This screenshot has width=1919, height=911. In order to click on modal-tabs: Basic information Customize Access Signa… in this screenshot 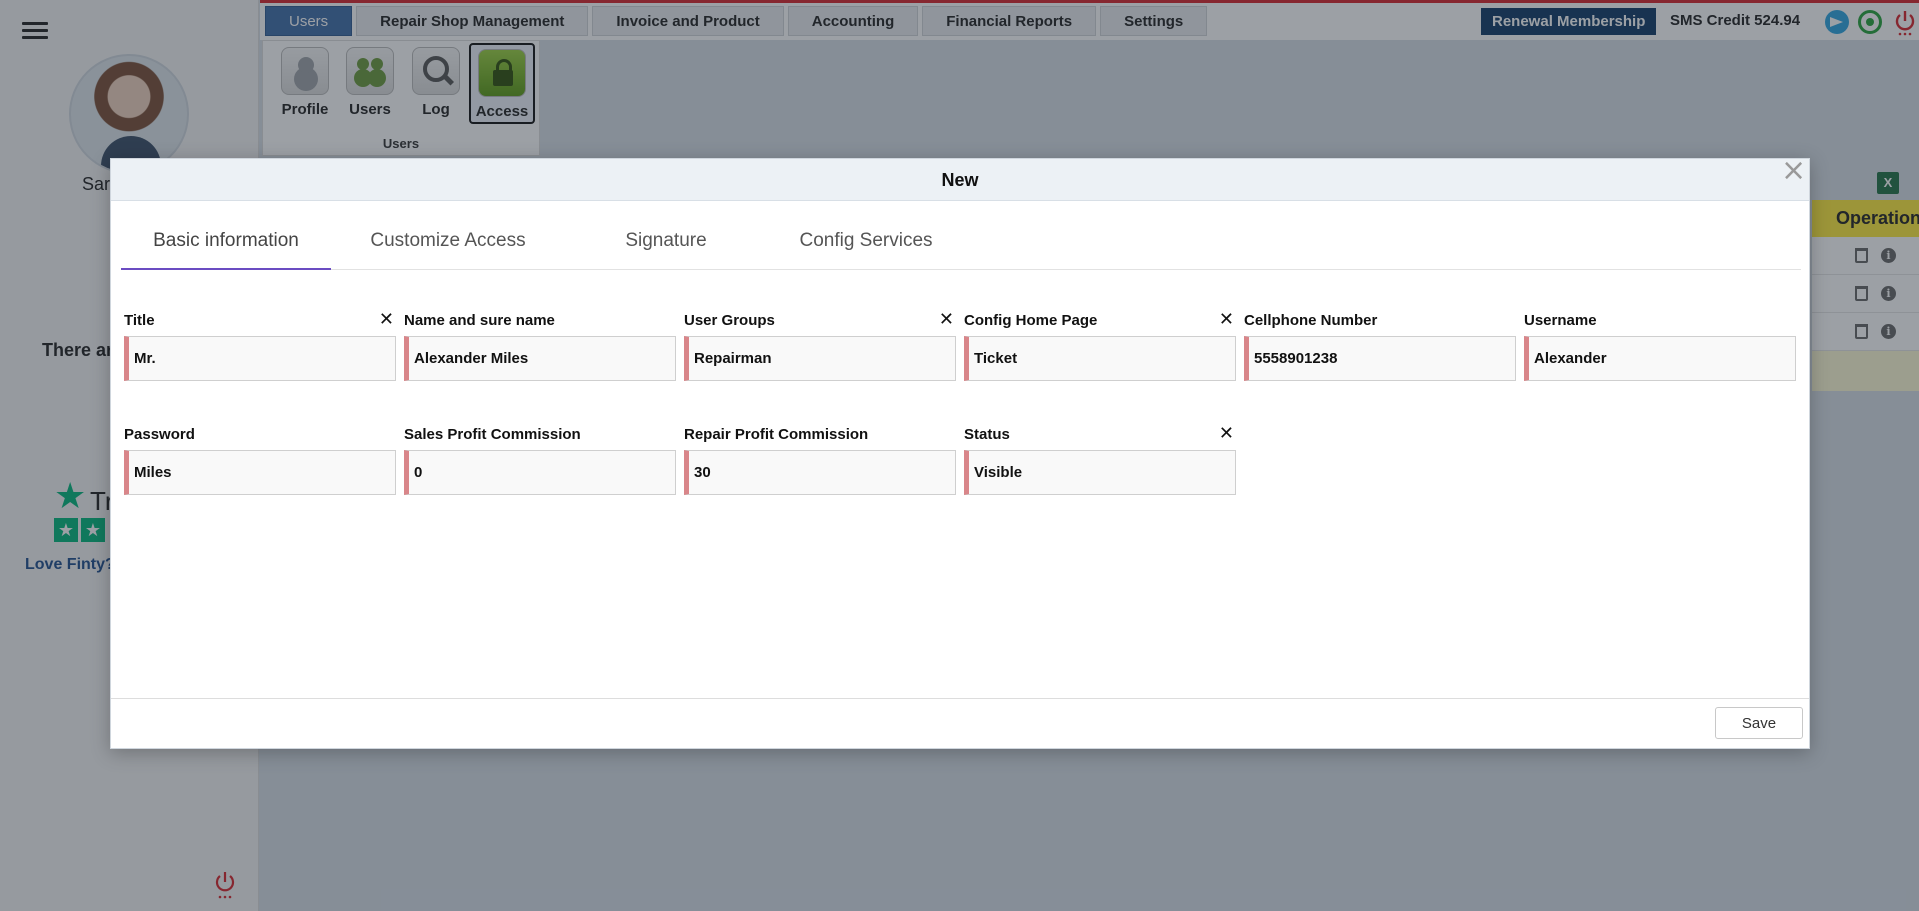, I will do `click(961, 240)`.